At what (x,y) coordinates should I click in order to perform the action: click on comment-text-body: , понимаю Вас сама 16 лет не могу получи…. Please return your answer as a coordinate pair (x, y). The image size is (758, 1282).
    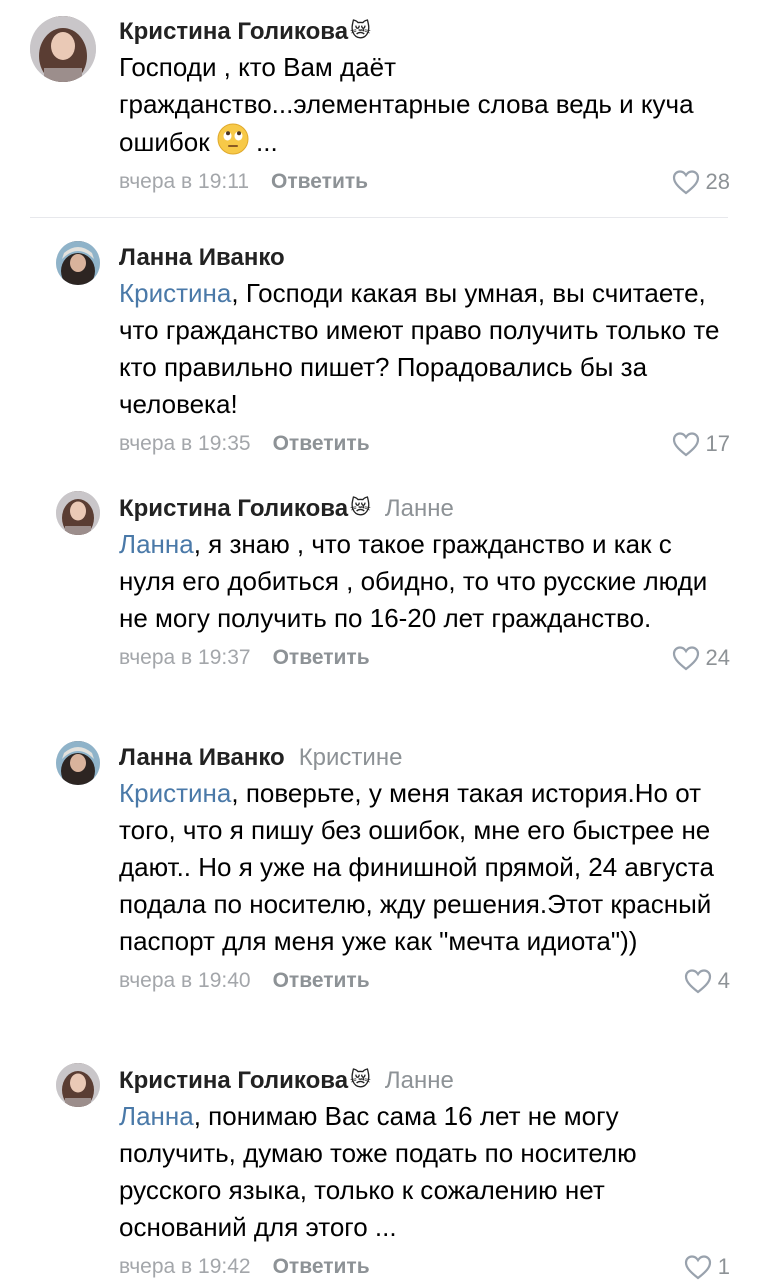
    Looking at the image, I should click on (378, 1171).